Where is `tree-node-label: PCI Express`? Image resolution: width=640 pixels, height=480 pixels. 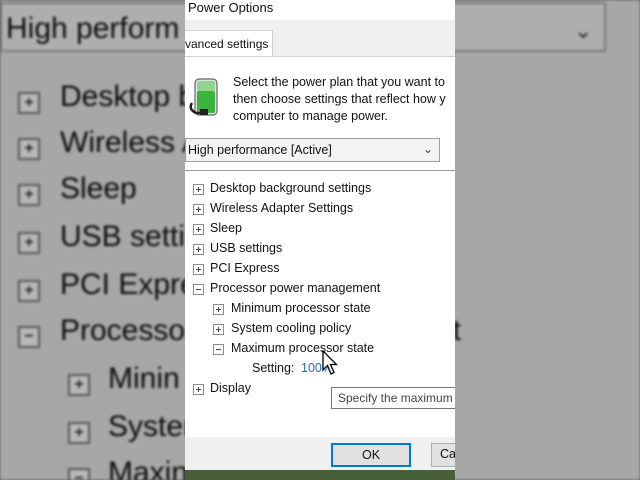
tree-node-label: PCI Express is located at coordinates (245, 268).